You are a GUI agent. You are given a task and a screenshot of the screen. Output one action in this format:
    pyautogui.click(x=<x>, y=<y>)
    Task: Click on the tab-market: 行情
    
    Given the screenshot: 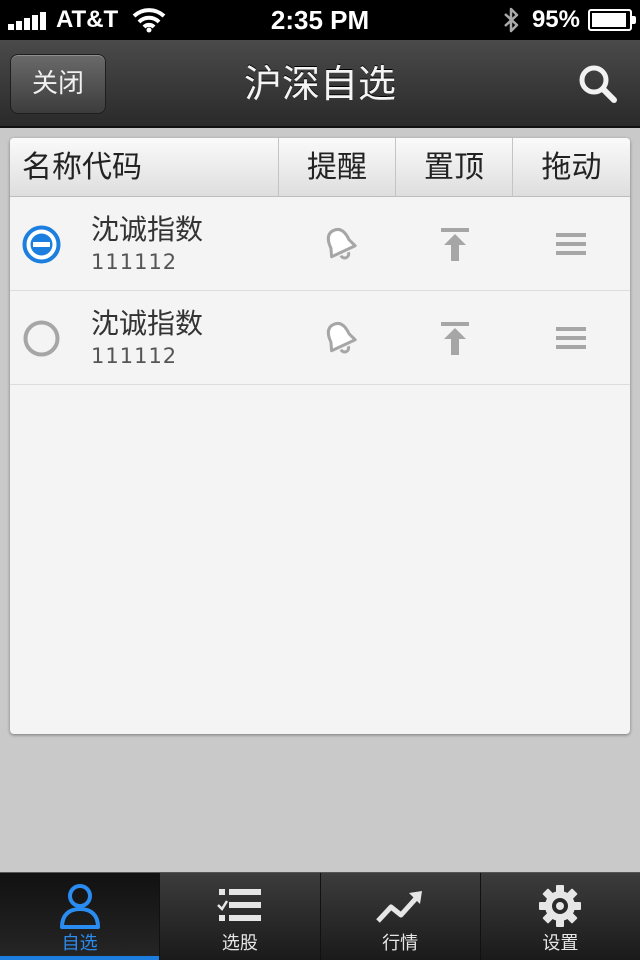 What is the action you would take?
    pyautogui.click(x=401, y=916)
    